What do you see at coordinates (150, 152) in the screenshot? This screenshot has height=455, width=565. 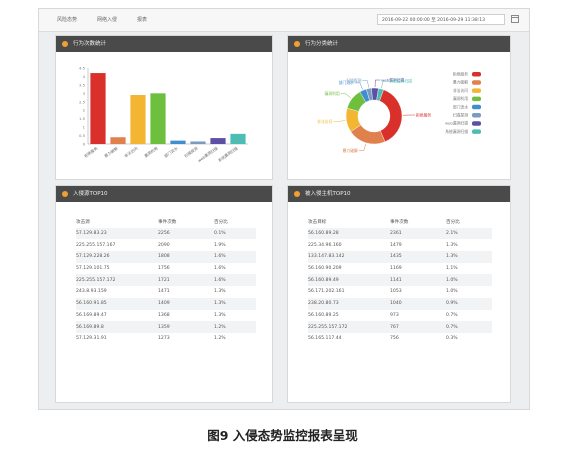 I see `x-tick-label: 漏洞利用` at bounding box center [150, 152].